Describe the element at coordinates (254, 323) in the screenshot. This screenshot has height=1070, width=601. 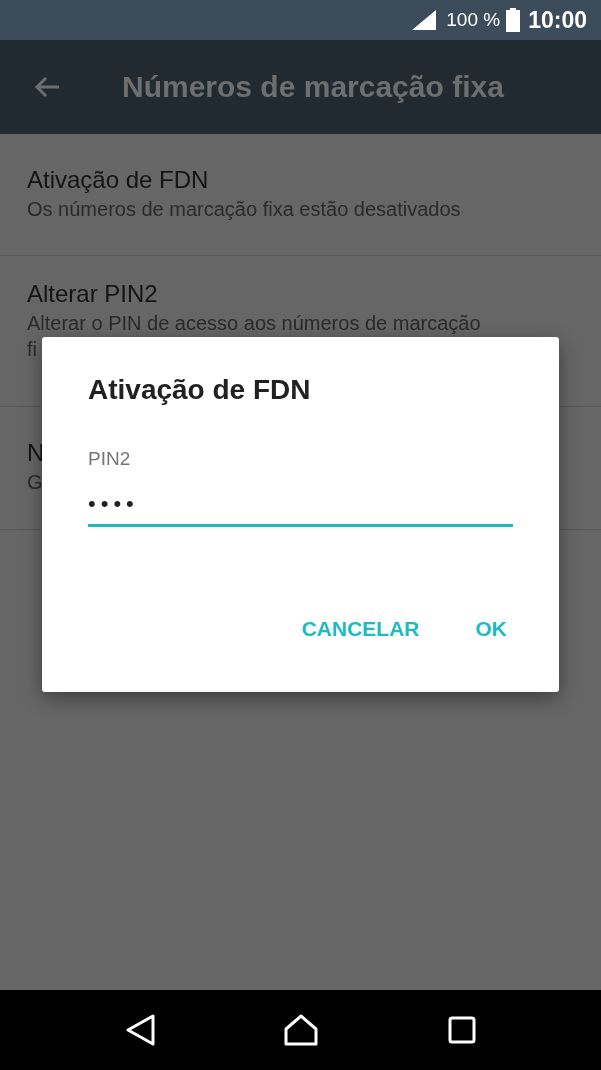
I see `item-summary: Alterar o PIN de acesso aos números de marcação` at that location.